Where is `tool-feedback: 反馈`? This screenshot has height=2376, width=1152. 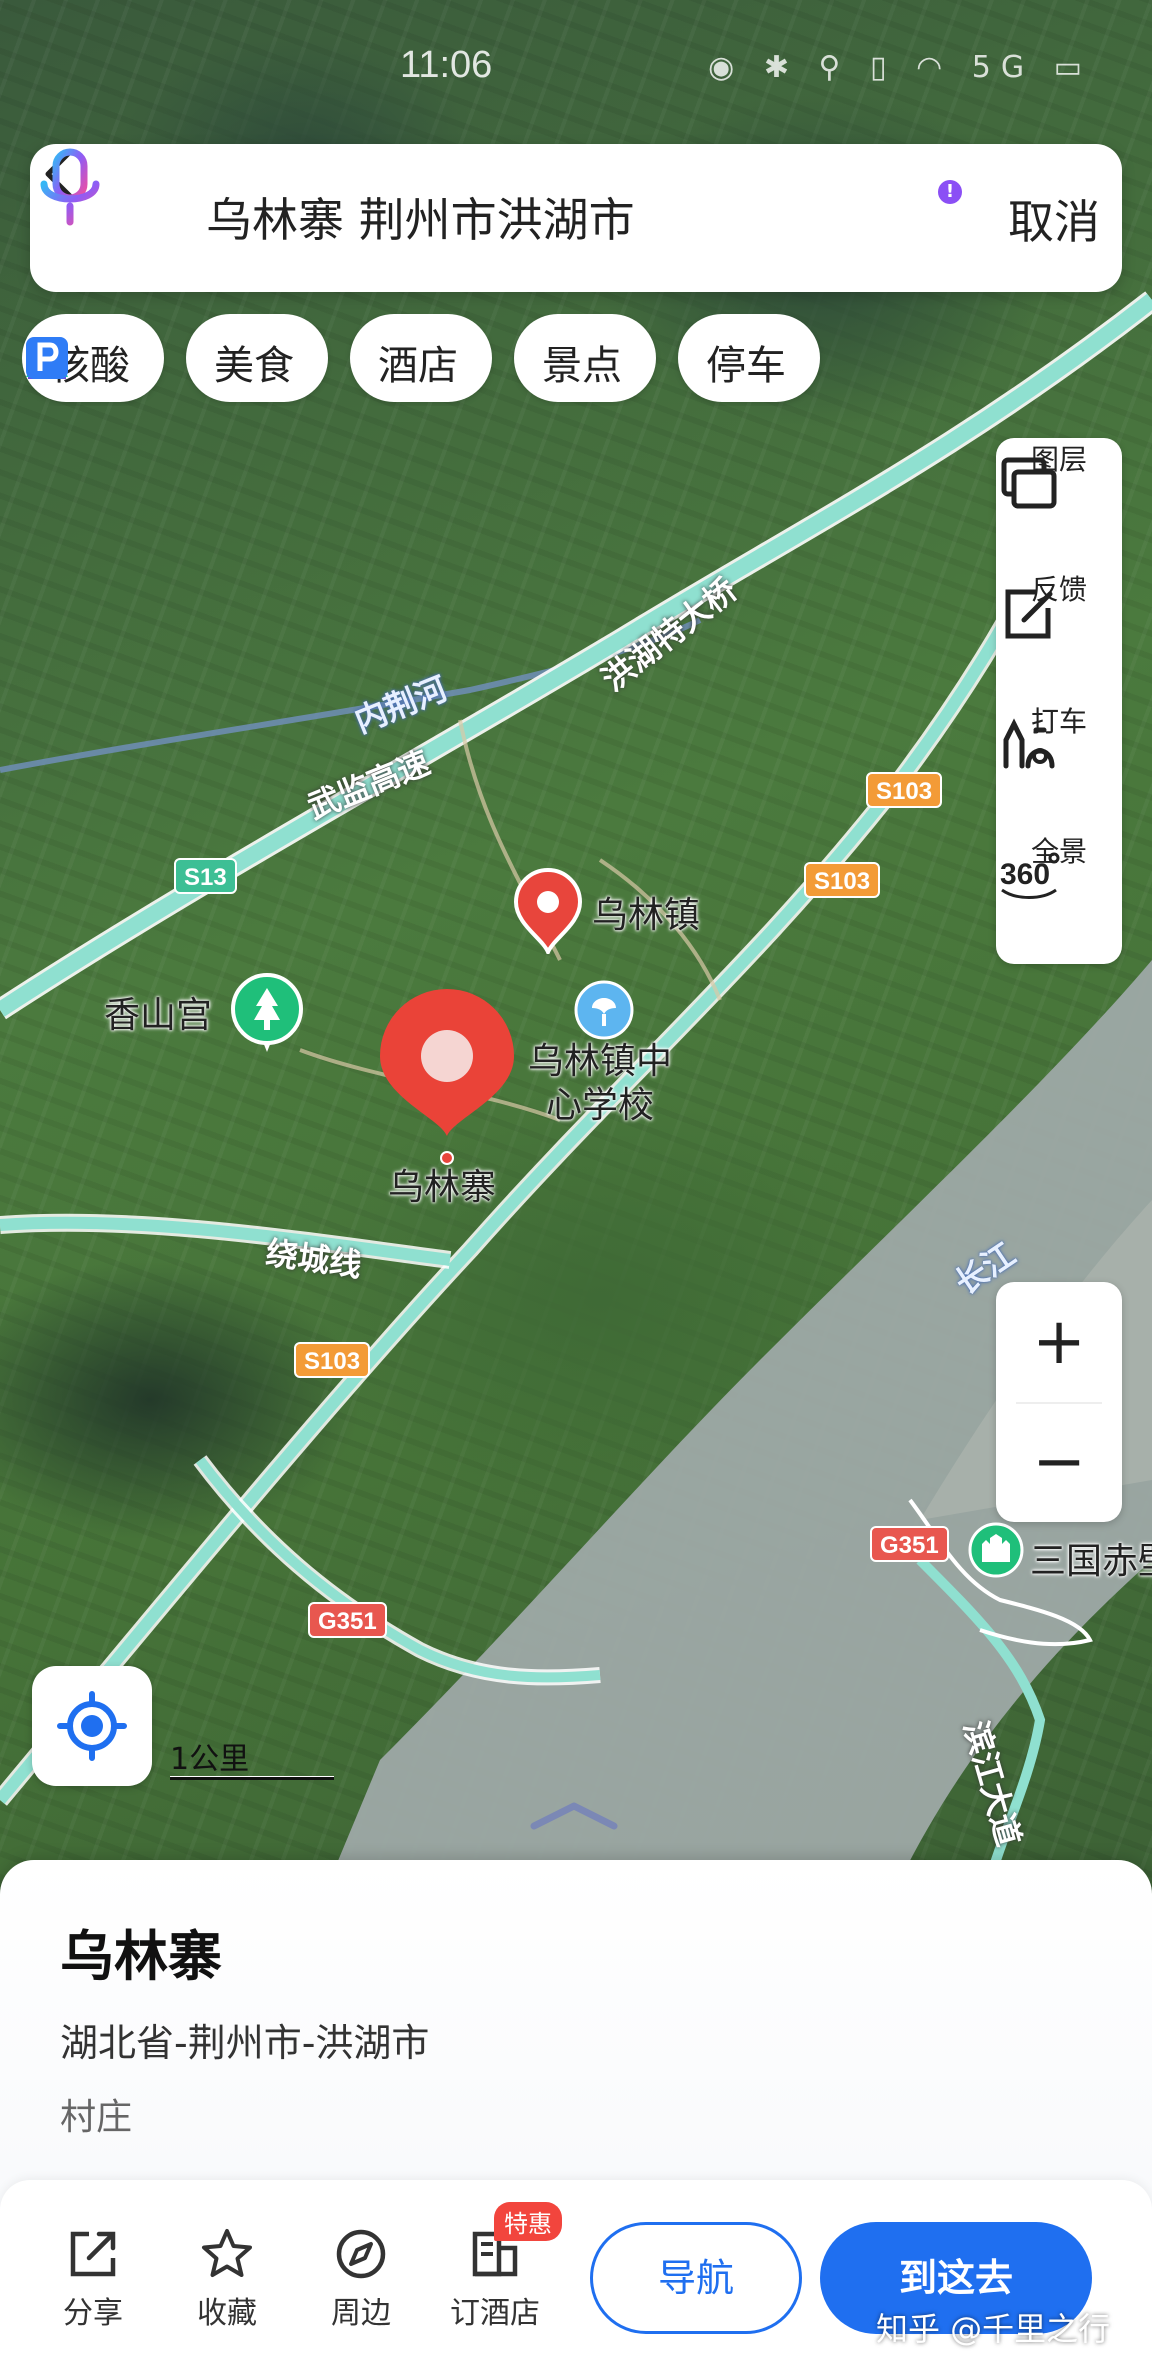
tool-feedback: 反馈 is located at coordinates (1059, 633).